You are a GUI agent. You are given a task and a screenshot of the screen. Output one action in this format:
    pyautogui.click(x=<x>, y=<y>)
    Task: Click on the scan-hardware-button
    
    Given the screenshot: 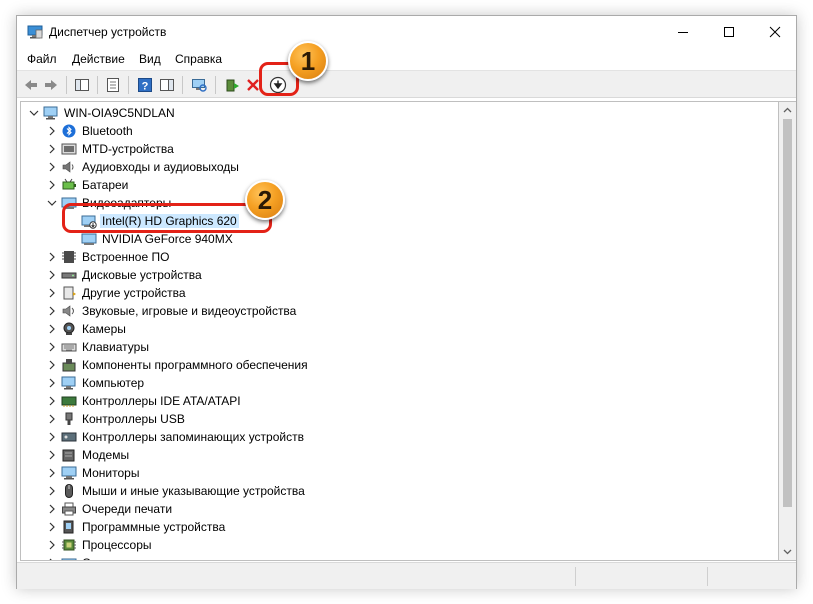 What is the action you would take?
    pyautogui.click(x=199, y=85)
    